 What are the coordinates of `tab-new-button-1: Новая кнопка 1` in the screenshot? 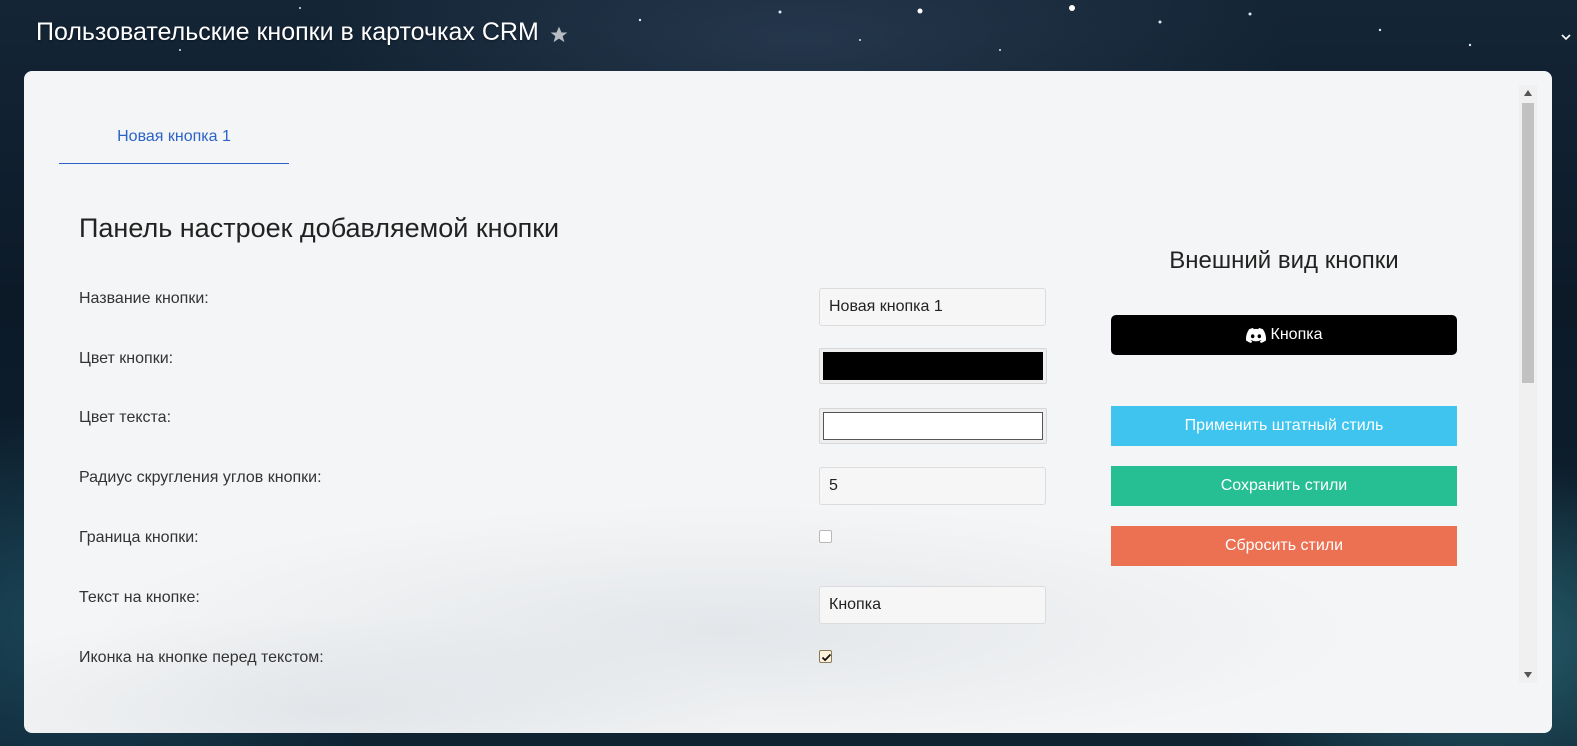 It's located at (174, 137).